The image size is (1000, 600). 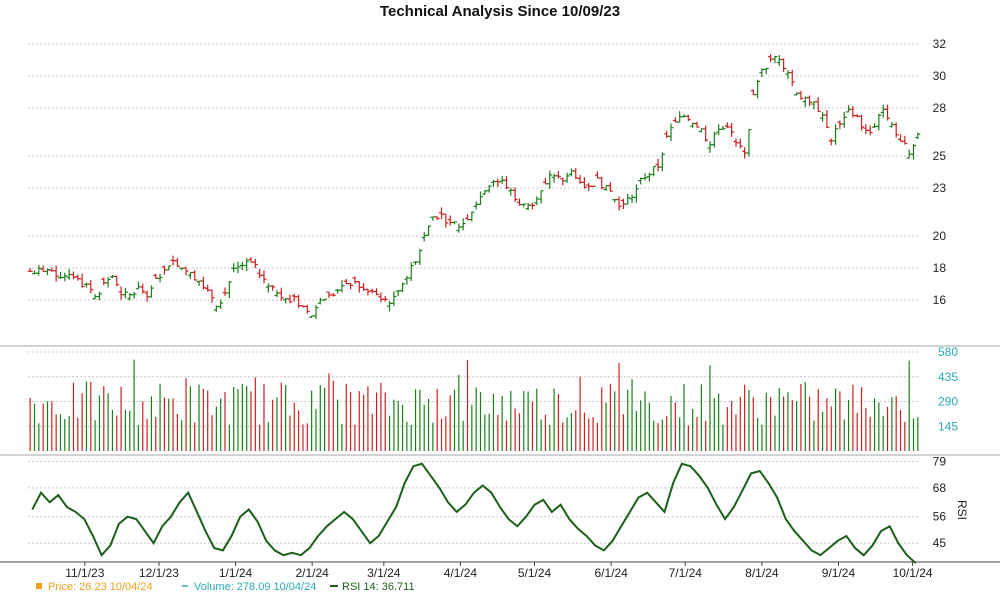 What do you see at coordinates (940, 488) in the screenshot?
I see `rsi-tick-label: 68` at bounding box center [940, 488].